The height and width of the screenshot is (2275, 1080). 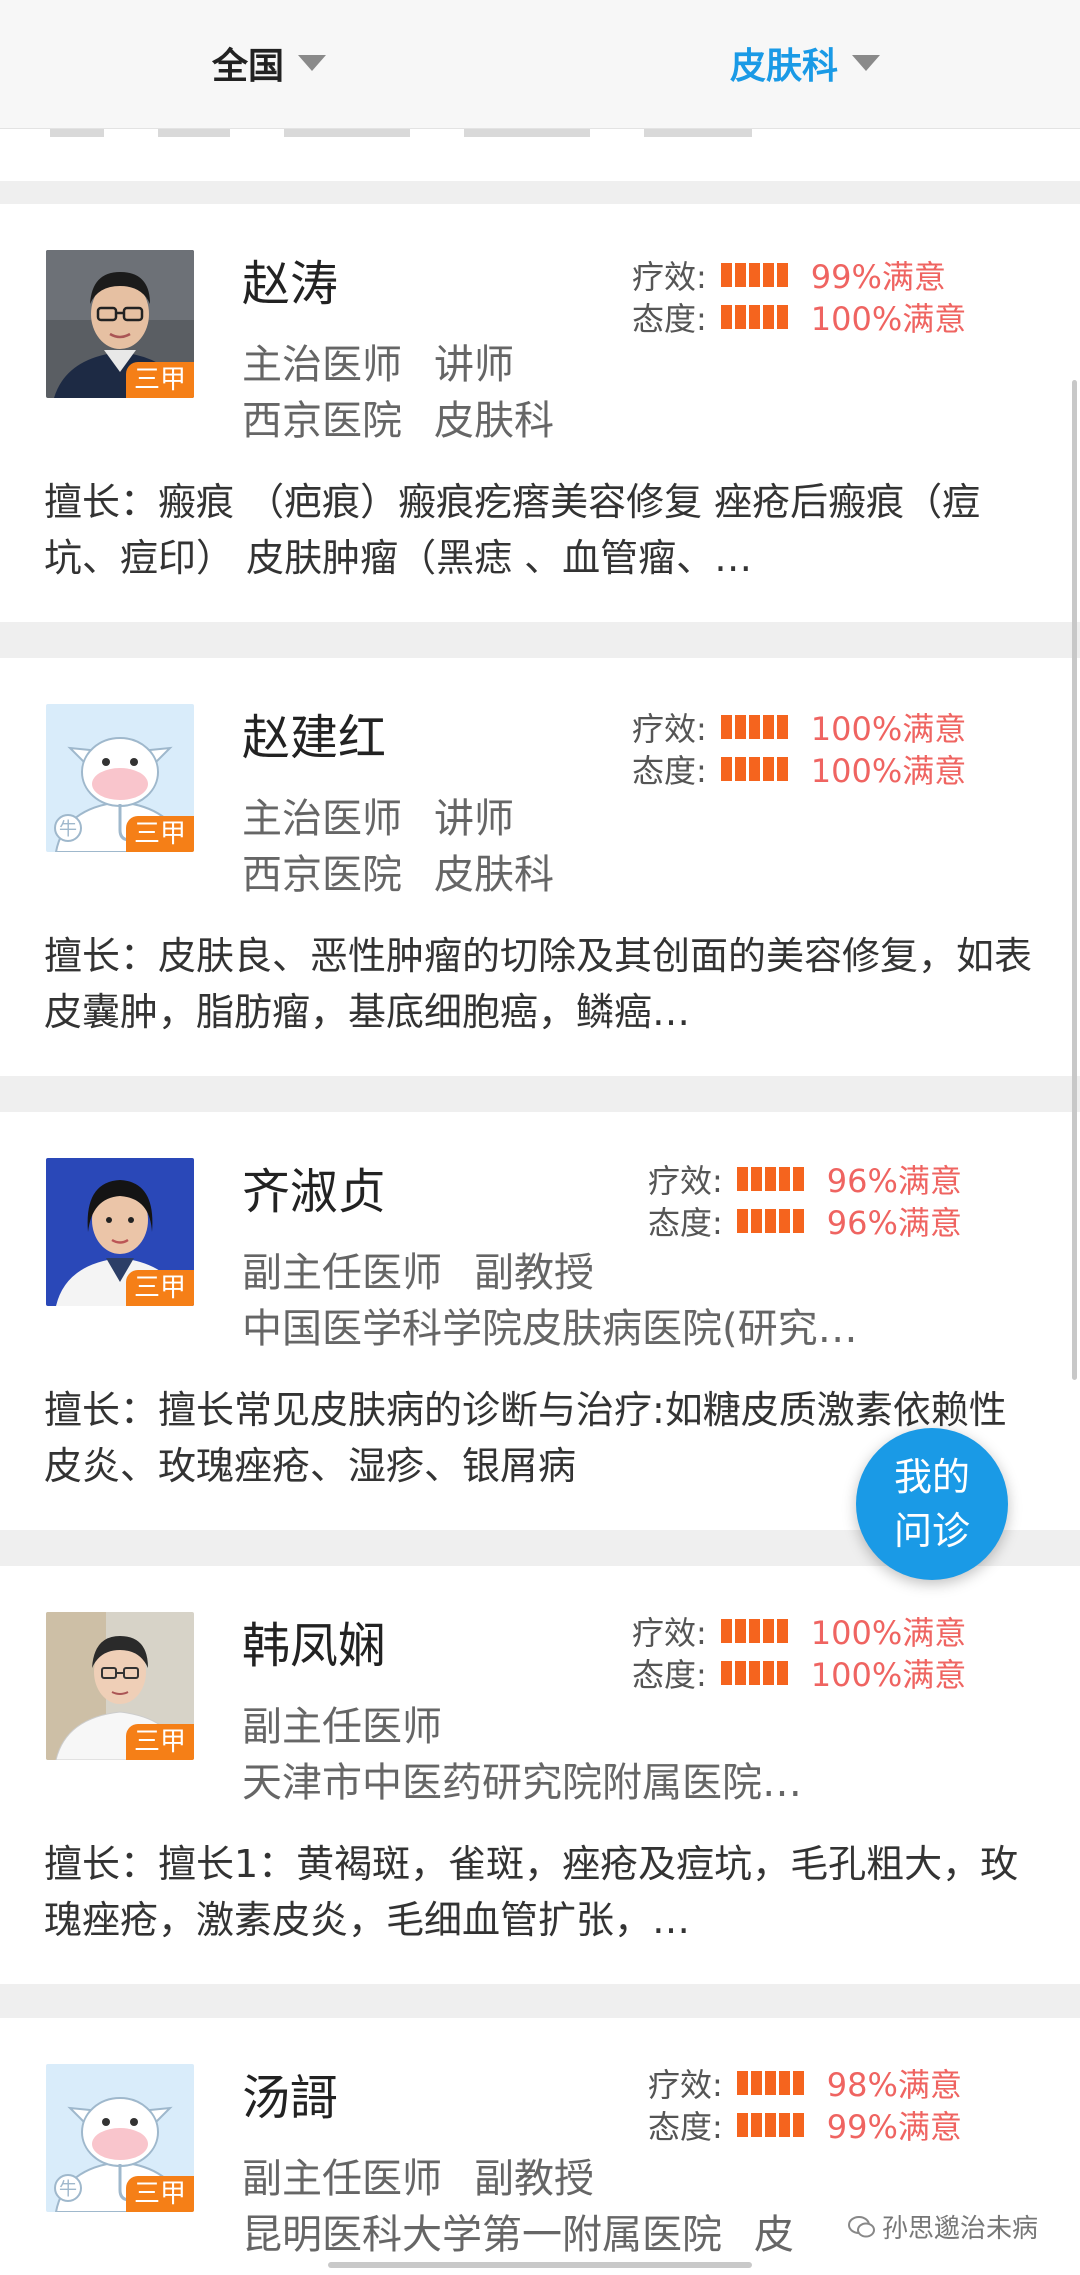 I want to click on doctor-title: 副主任医师, so click(x=342, y=1723).